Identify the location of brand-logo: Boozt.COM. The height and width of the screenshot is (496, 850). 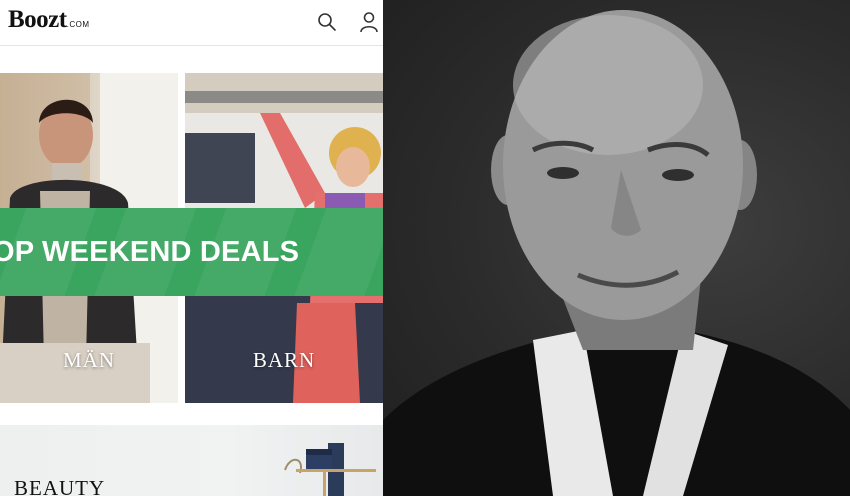
(49, 20).